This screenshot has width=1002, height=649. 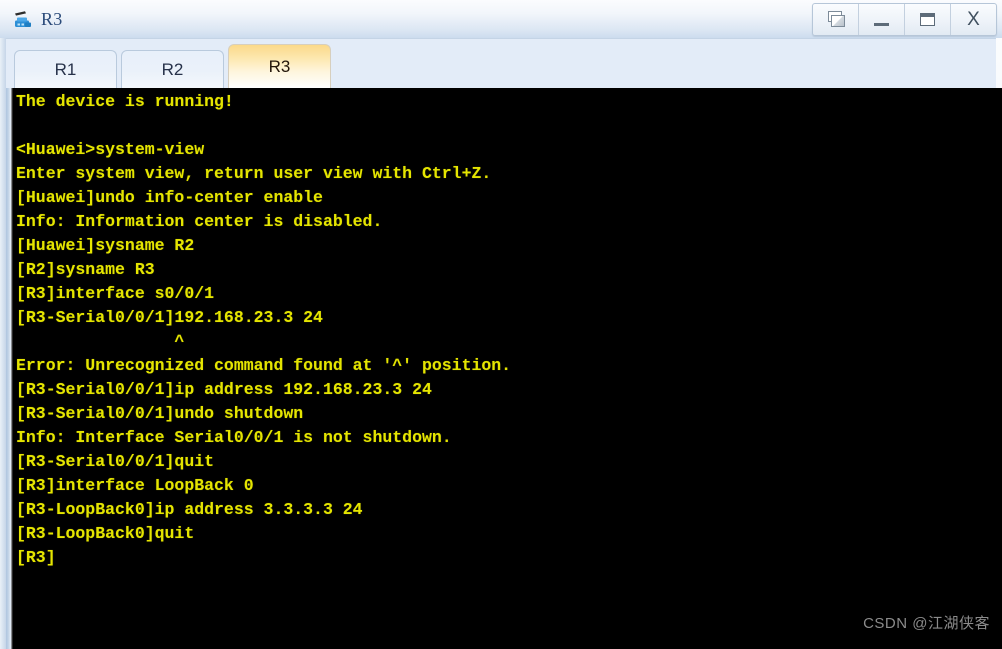 What do you see at coordinates (105, 245) in the screenshot?
I see `terminal-line: [Huawei]sysname R2` at bounding box center [105, 245].